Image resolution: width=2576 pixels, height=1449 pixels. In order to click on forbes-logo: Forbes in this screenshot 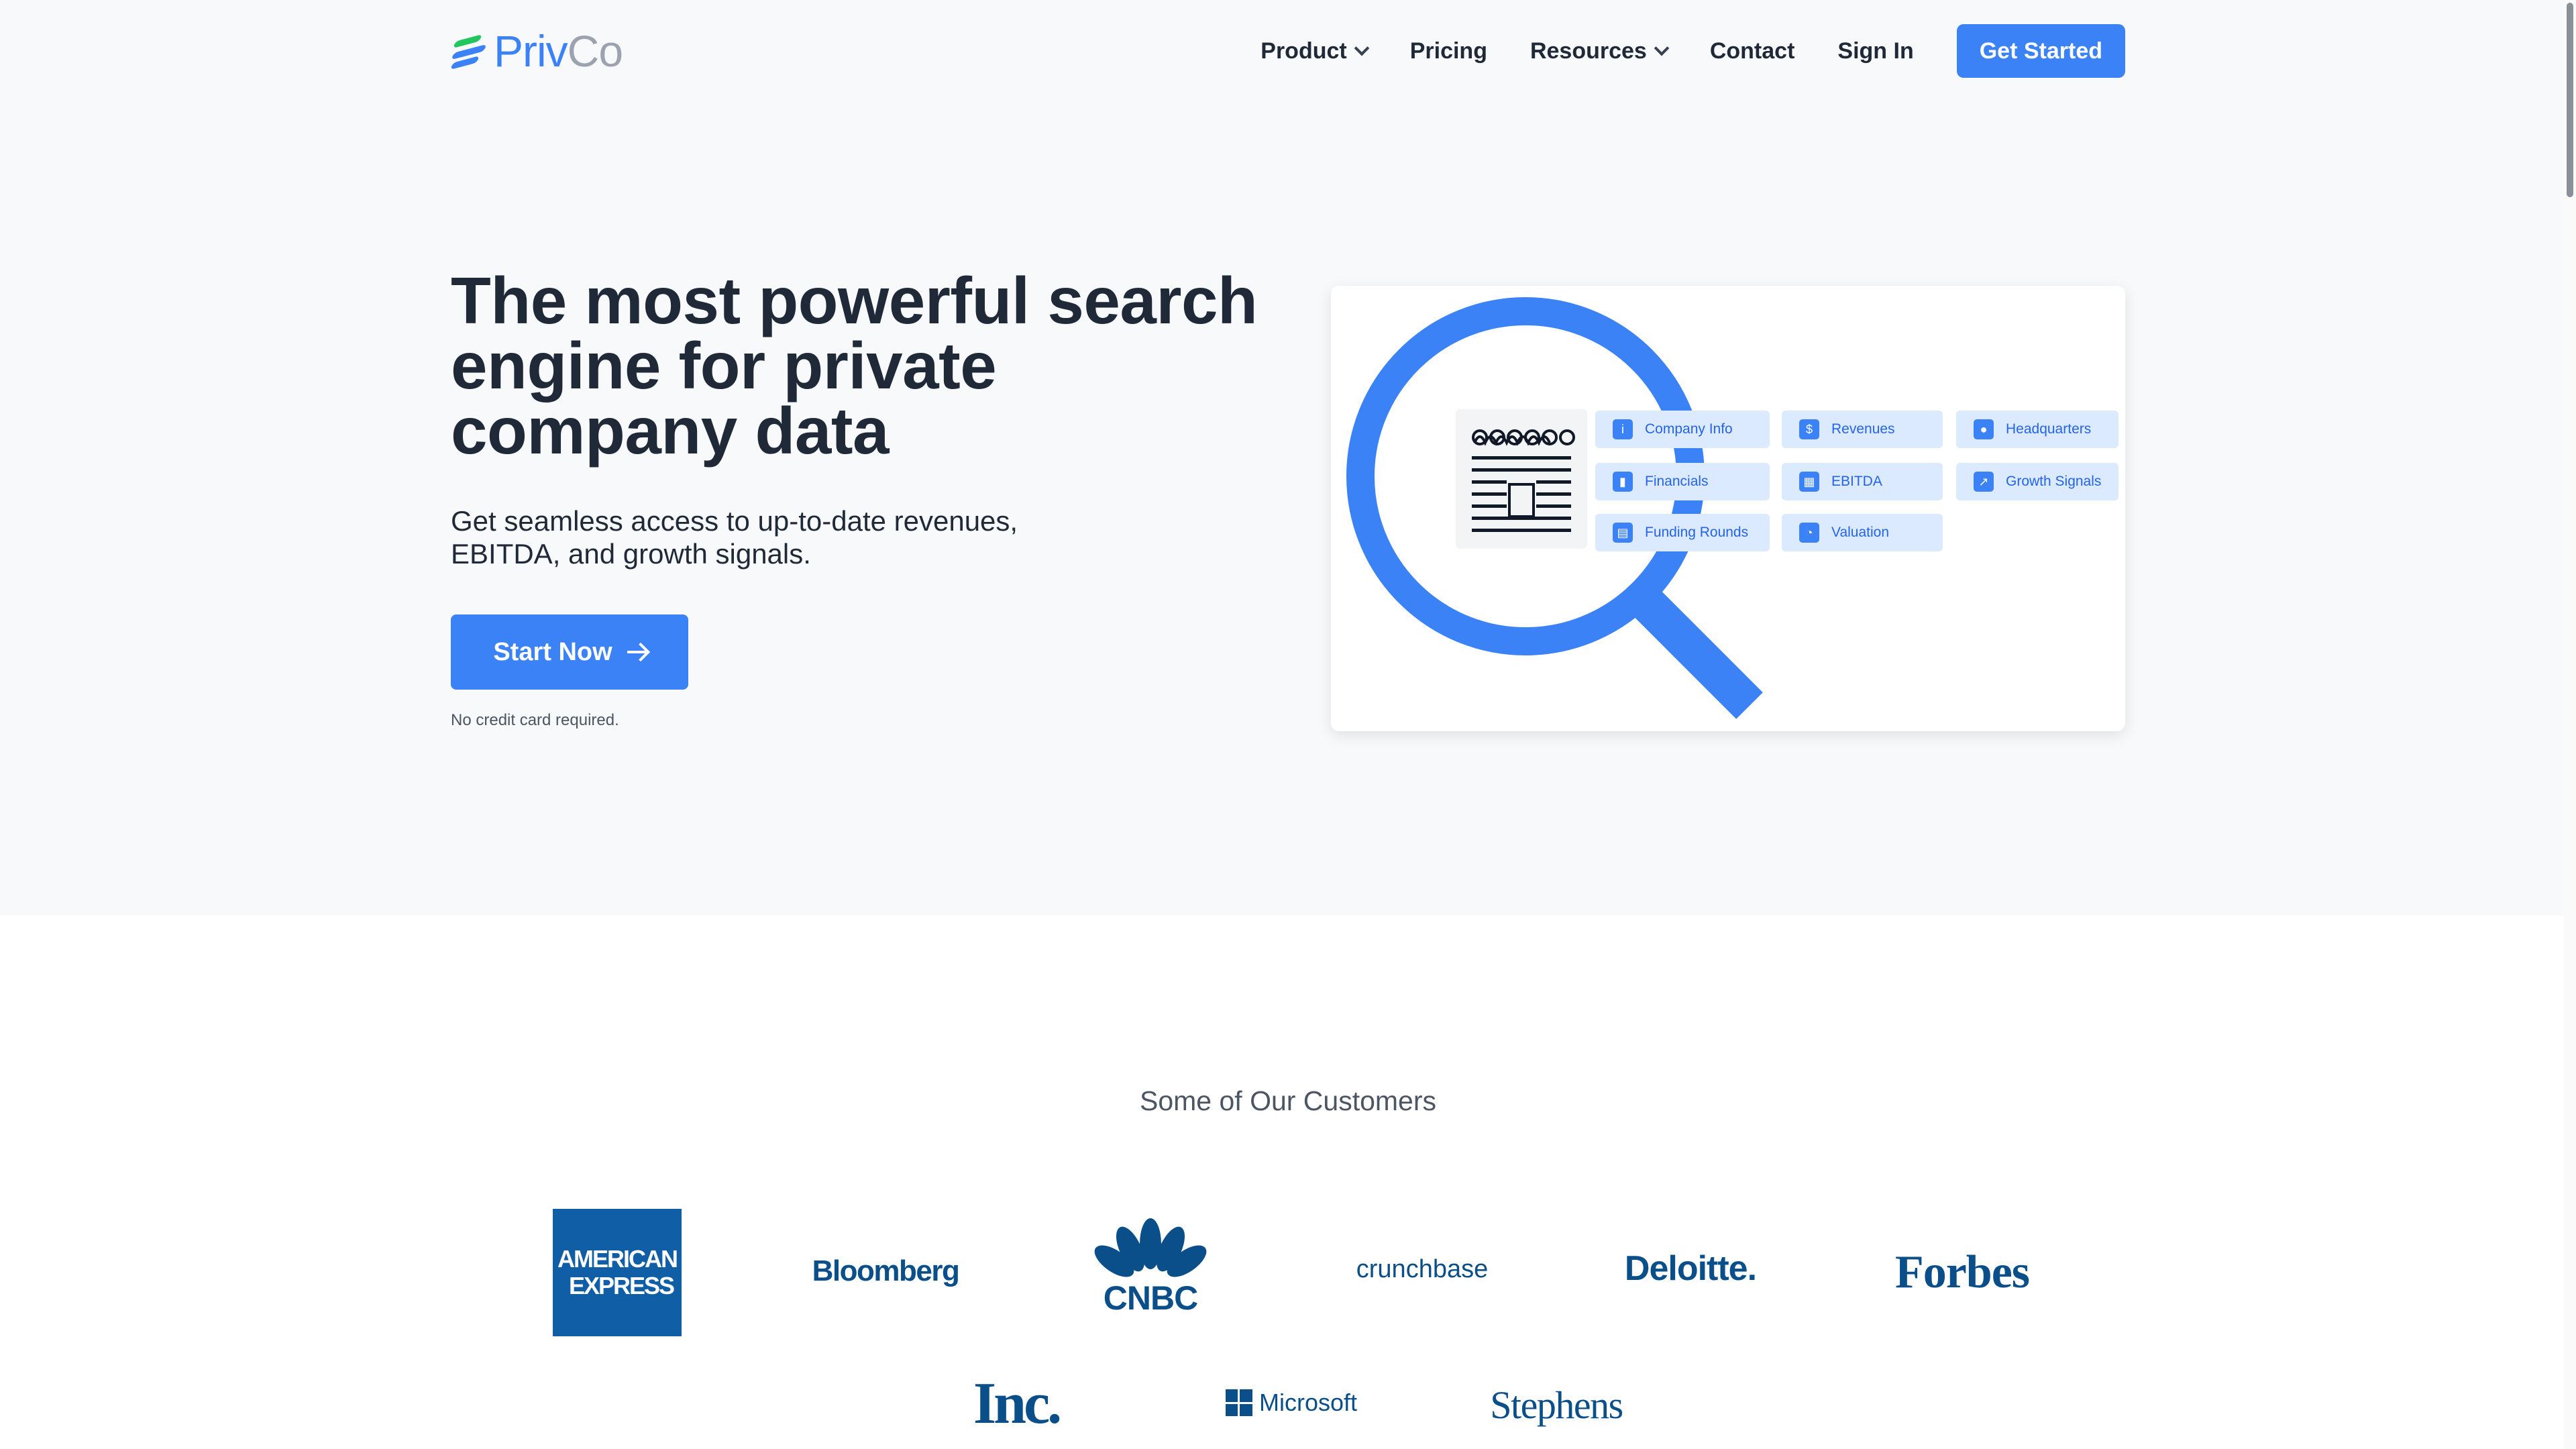, I will do `click(1962, 1272)`.